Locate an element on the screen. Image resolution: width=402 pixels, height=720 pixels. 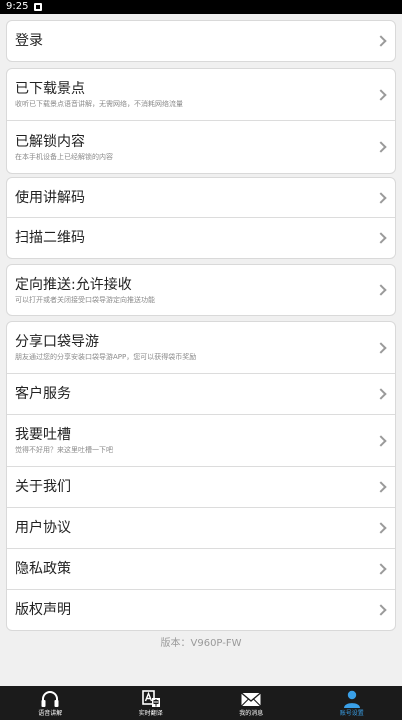
notification-icon is located at coordinates (38, 7).